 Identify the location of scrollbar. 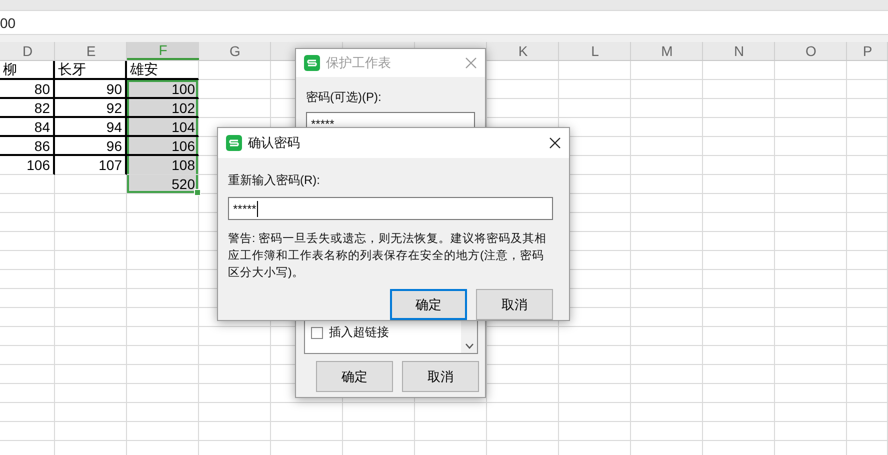
(469, 336).